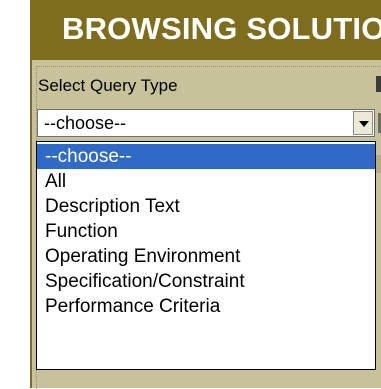 This screenshot has height=389, width=381. Describe the element at coordinates (206, 123) in the screenshot. I see `query-type-select: --choose--` at that location.